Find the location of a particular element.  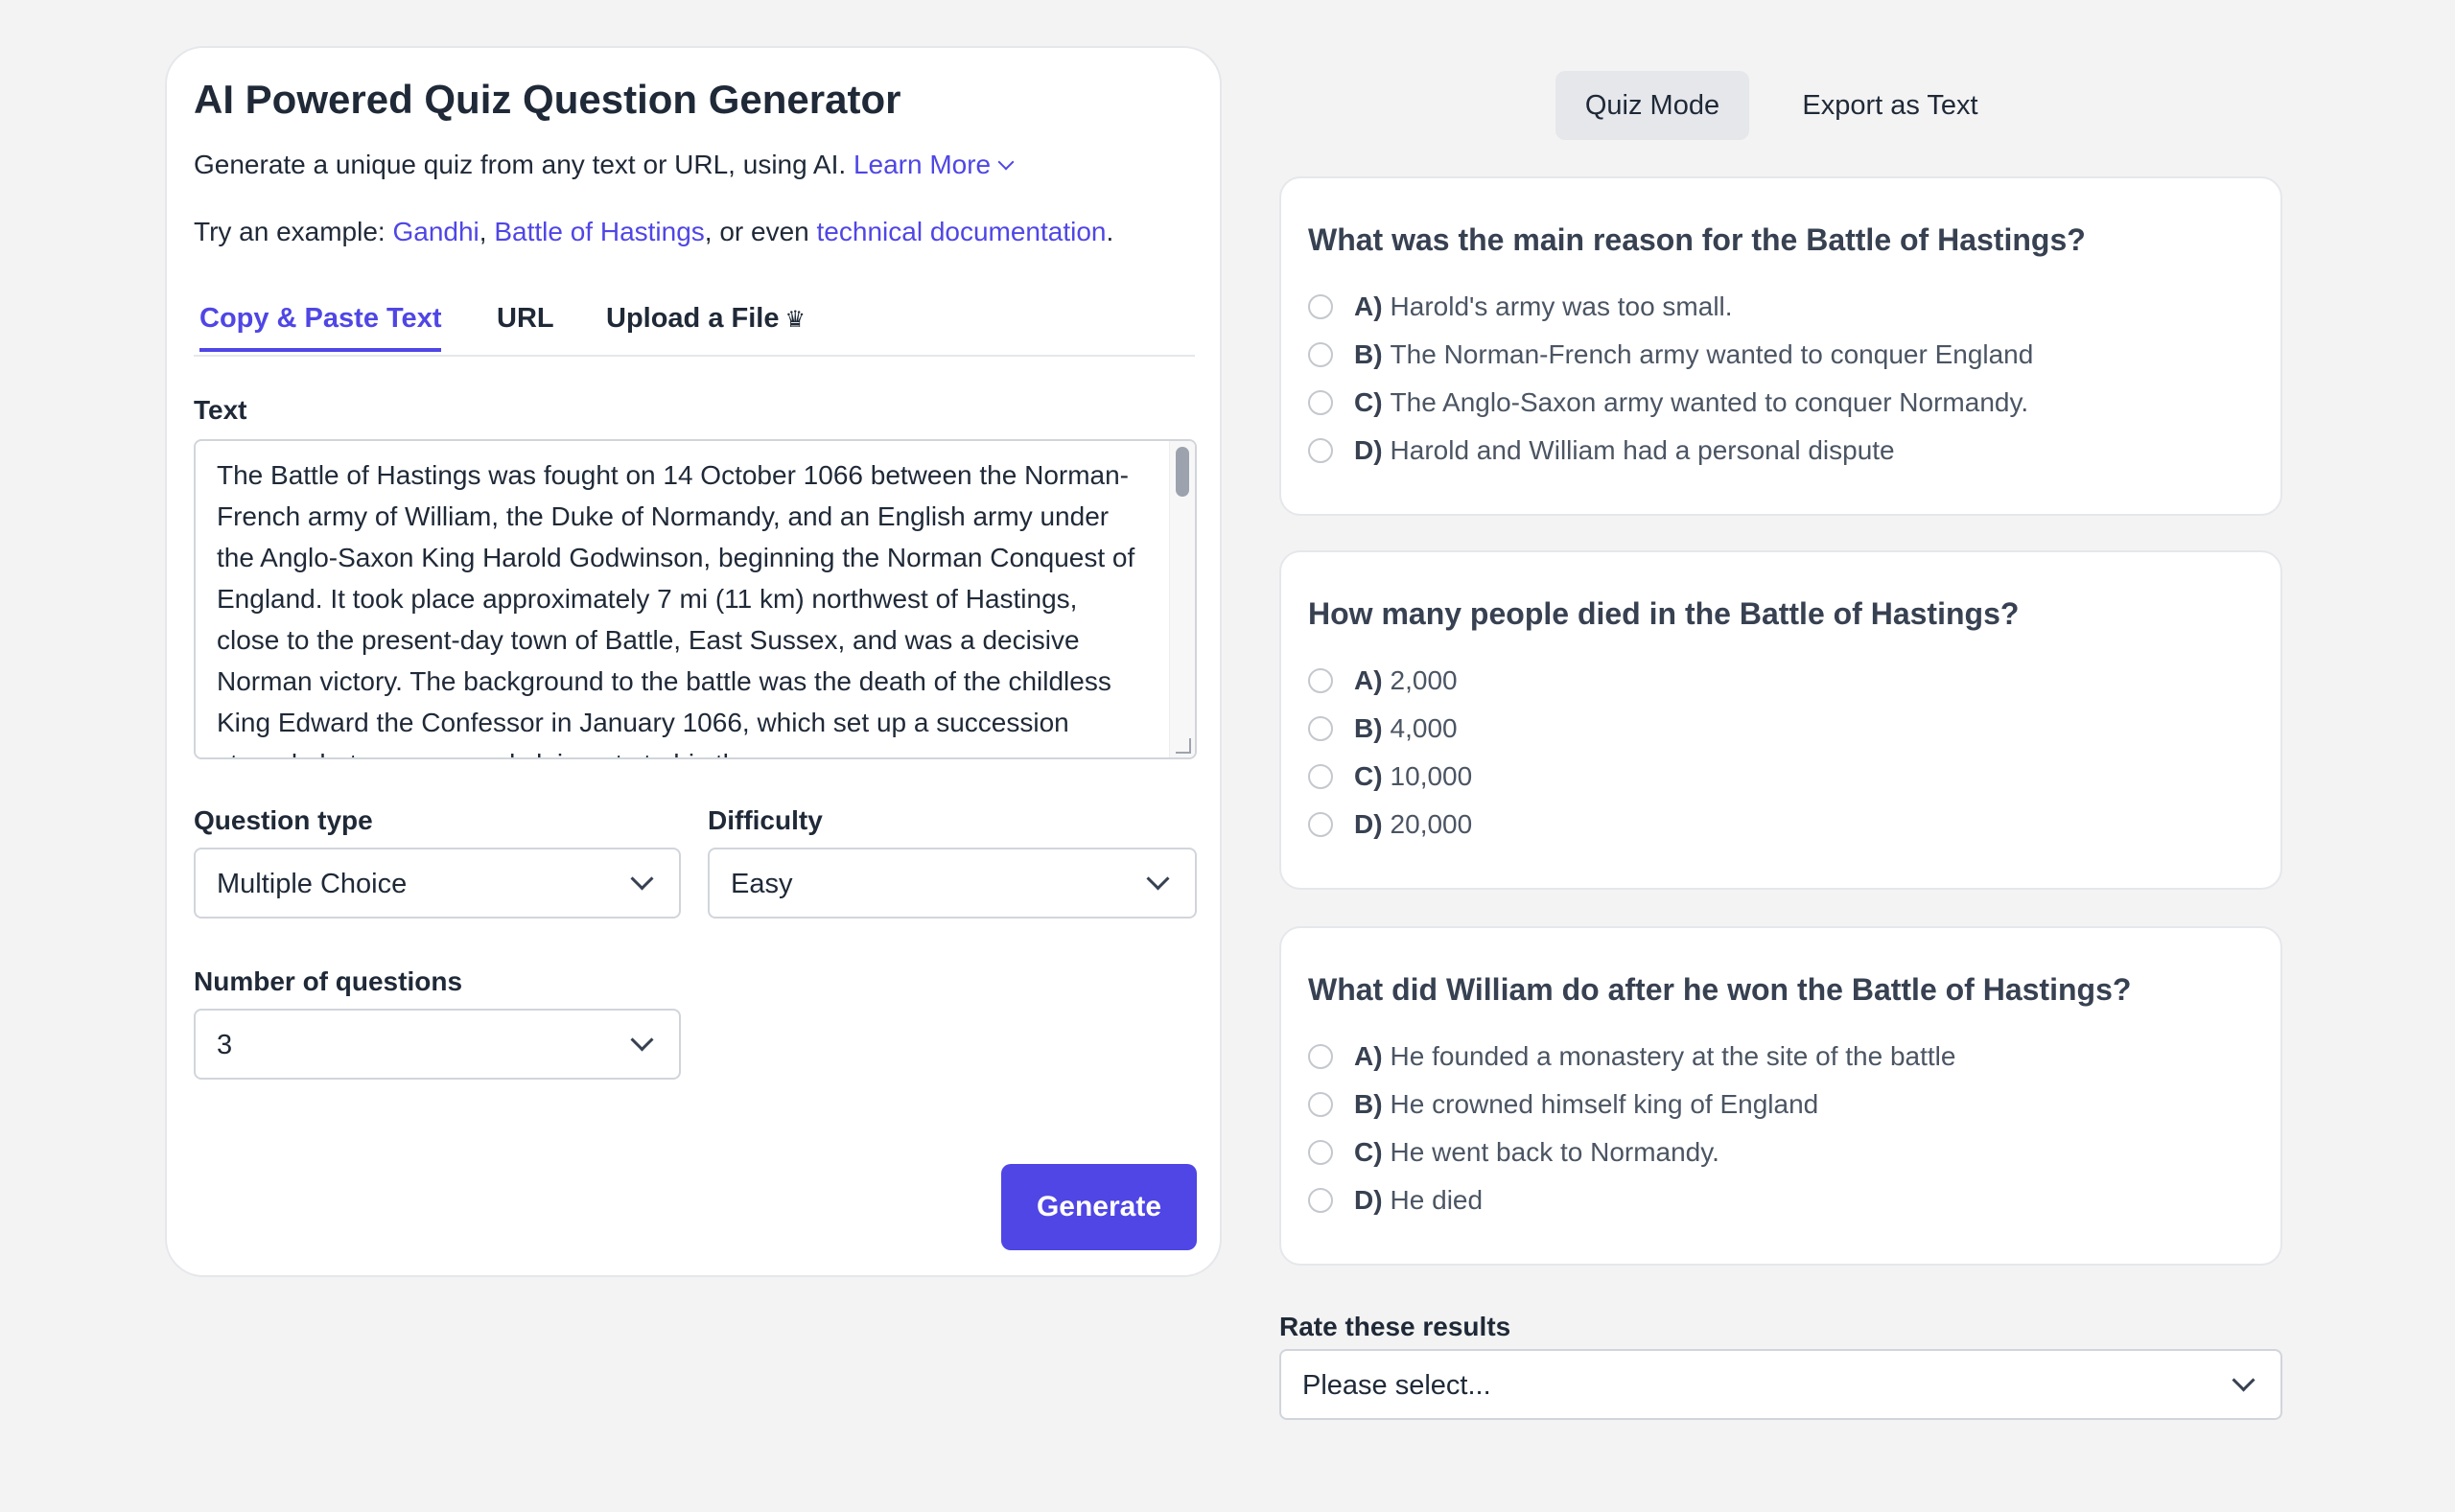

example-link-battle-of-hastings: Battle of Hastings is located at coordinates (599, 231).